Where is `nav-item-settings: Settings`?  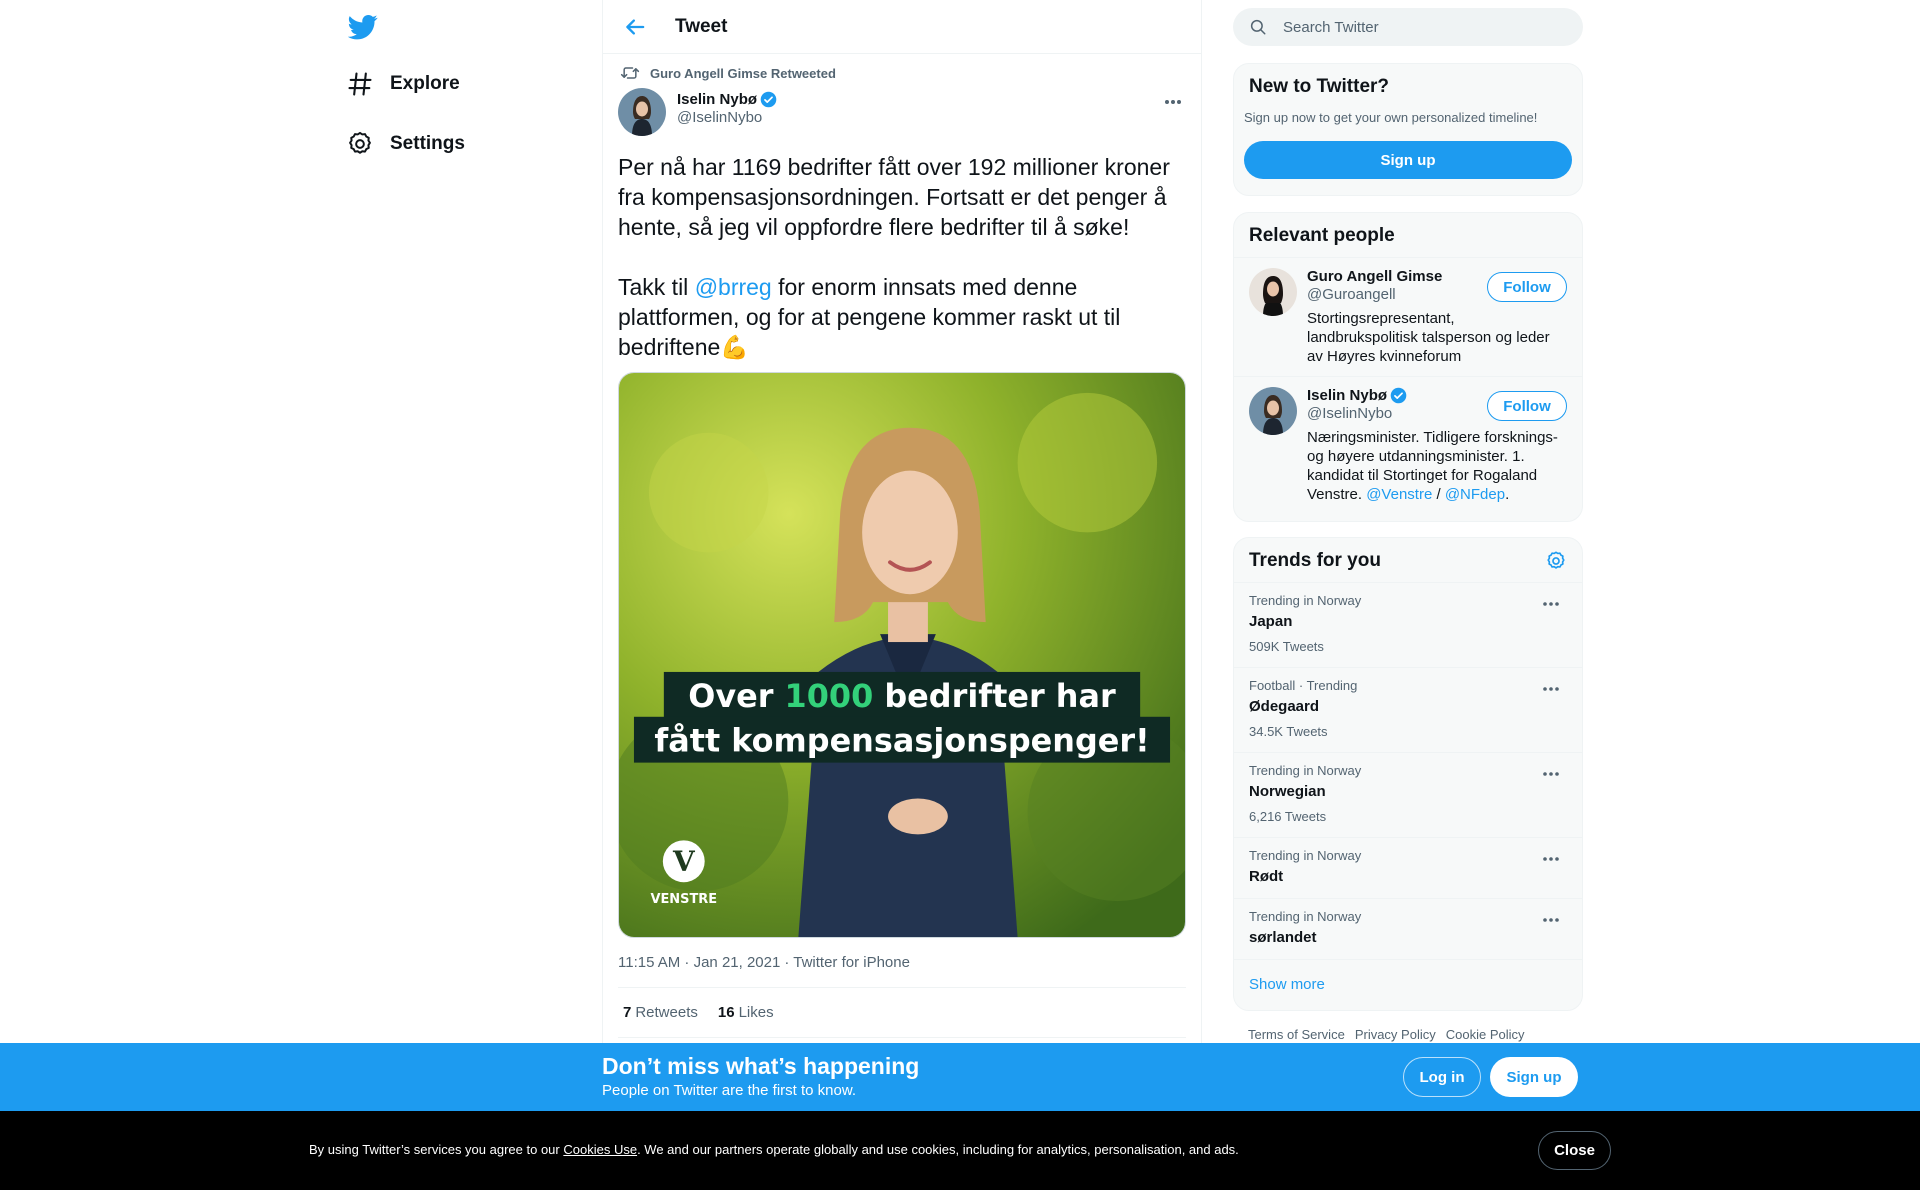 nav-item-settings: Settings is located at coordinates (405, 144).